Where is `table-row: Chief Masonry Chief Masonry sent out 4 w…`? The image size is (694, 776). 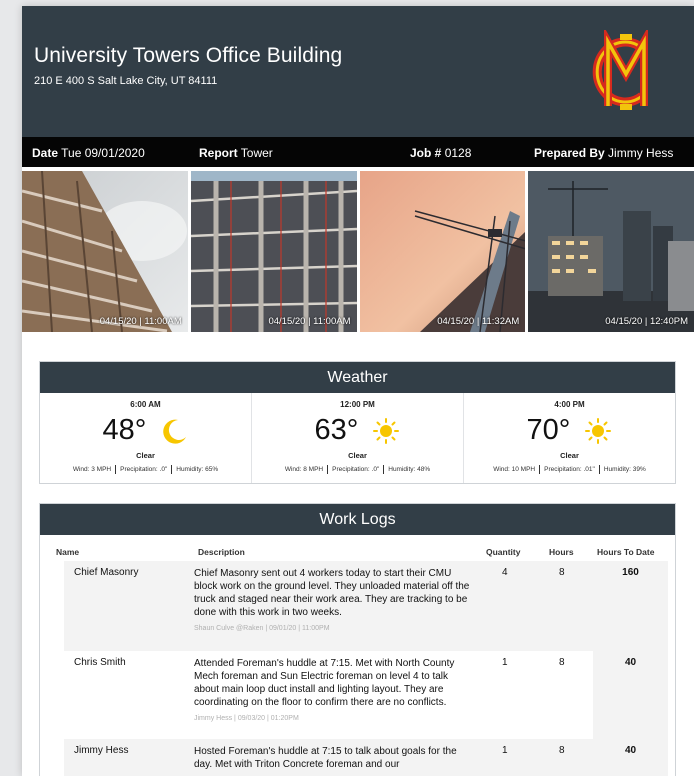 table-row: Chief Masonry Chief Masonry sent out 4 w… is located at coordinates (357, 606).